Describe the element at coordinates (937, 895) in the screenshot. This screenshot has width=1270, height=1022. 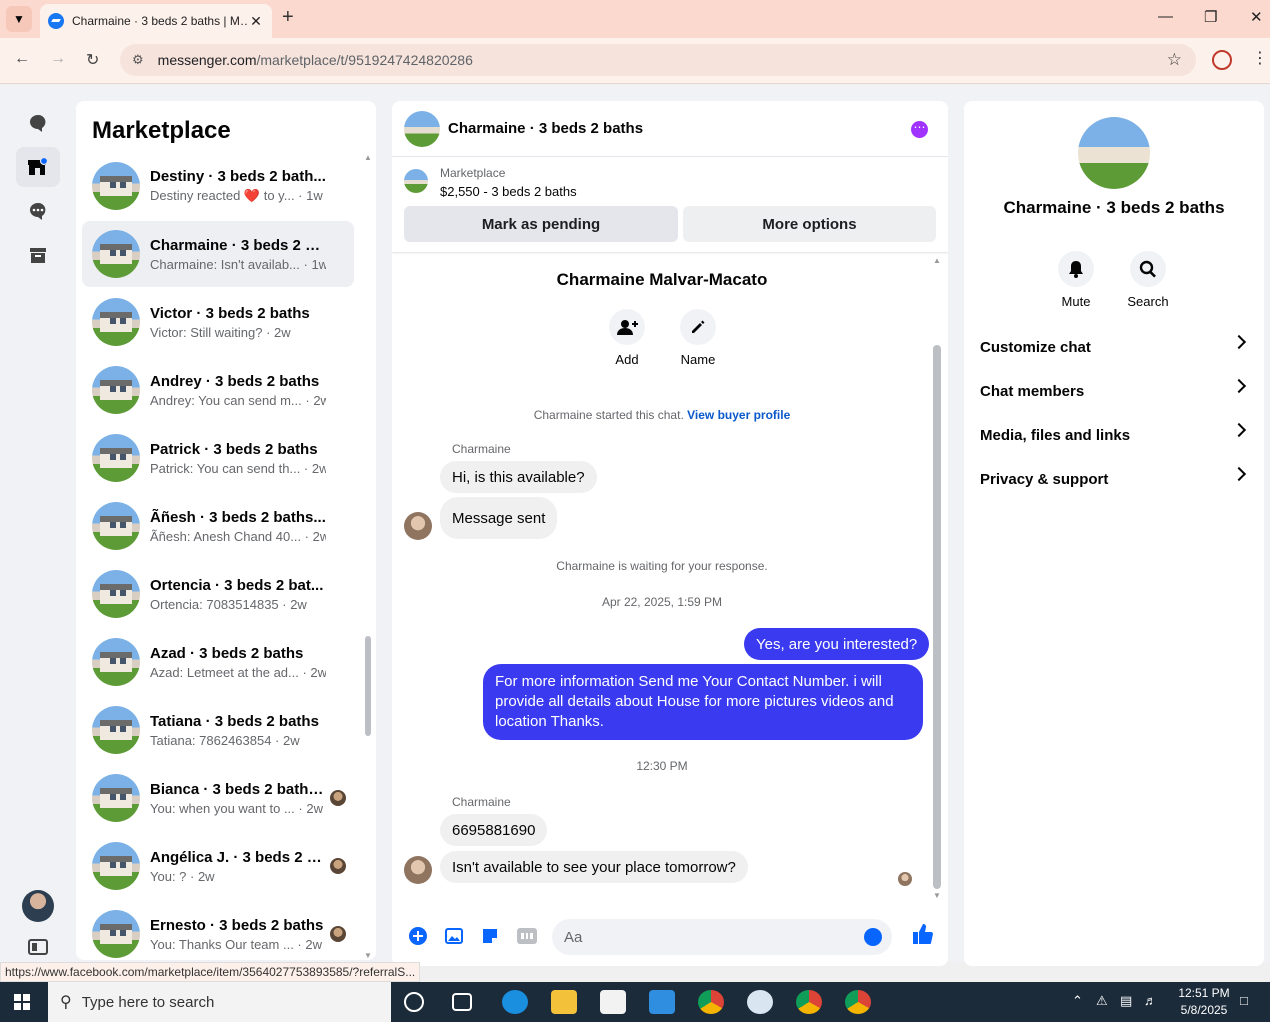
I see `chat-scroll-down-icon: ▼` at that location.